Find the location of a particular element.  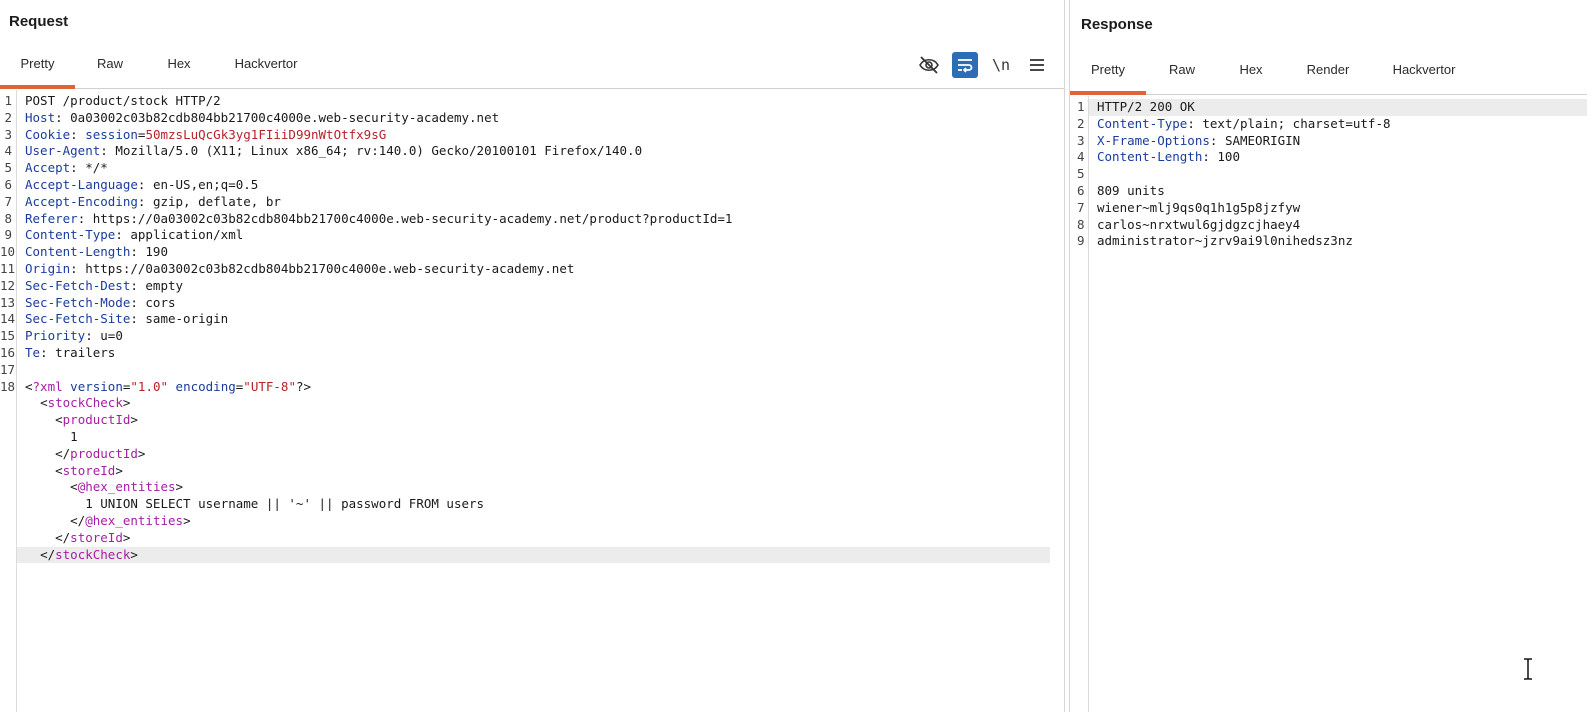

line-number: 15 is located at coordinates (8, 336).